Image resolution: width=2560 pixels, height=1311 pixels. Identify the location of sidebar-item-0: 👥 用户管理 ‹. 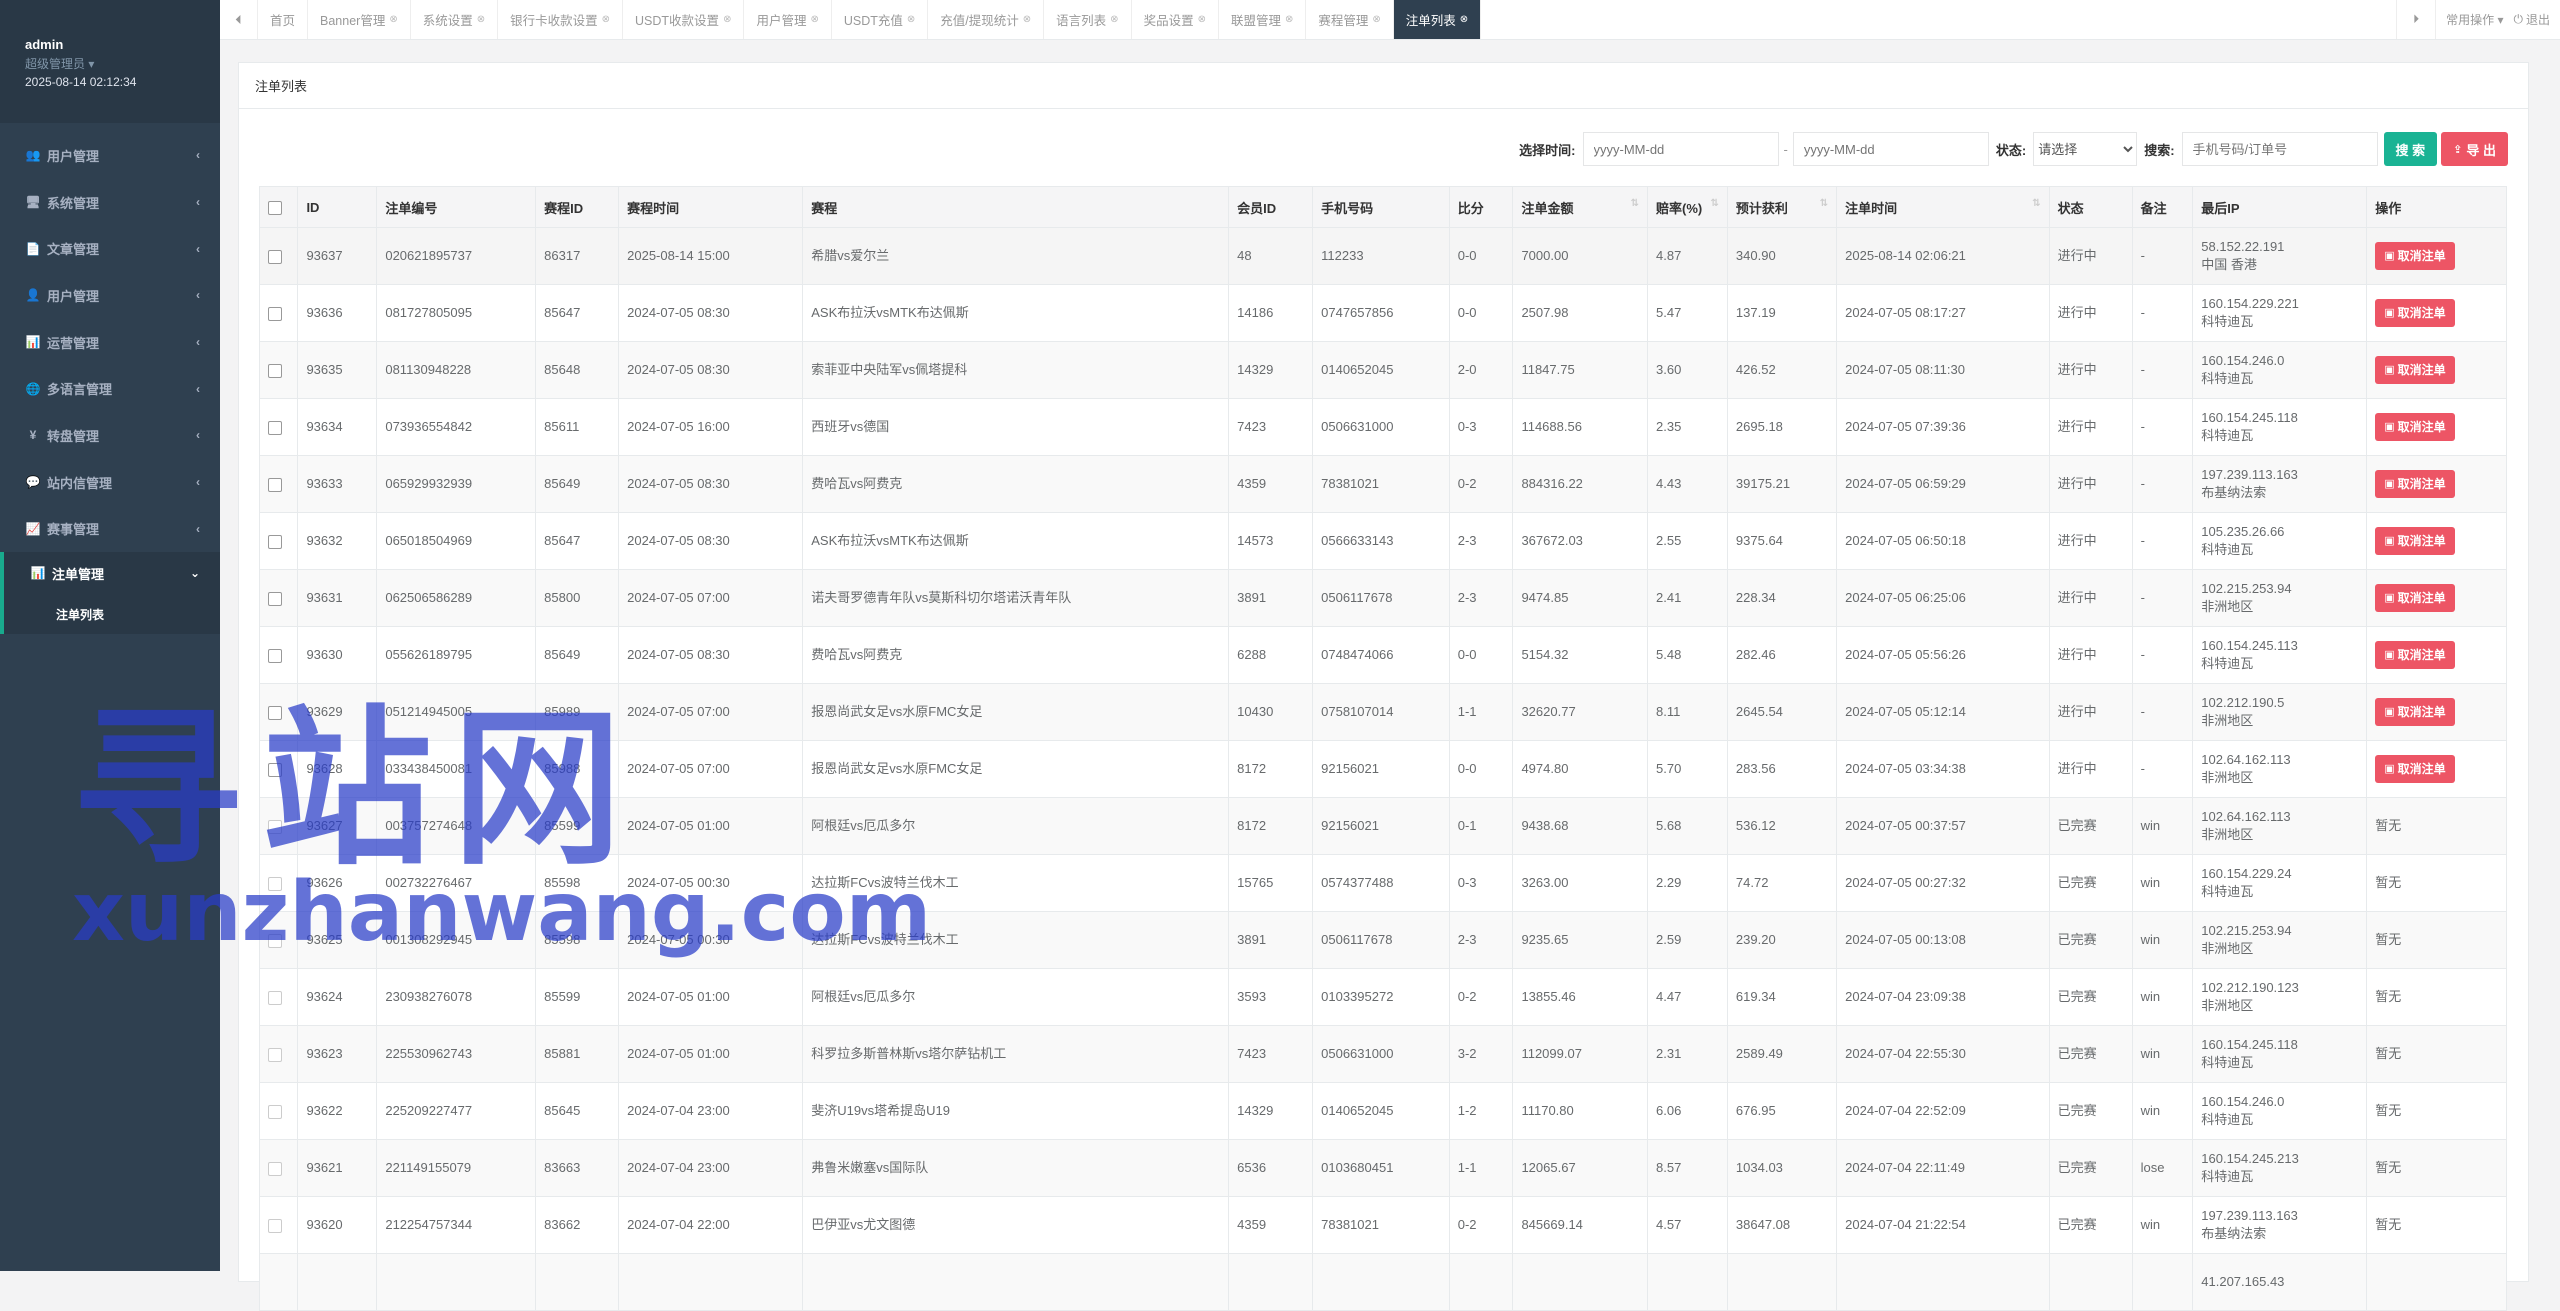
(110, 155).